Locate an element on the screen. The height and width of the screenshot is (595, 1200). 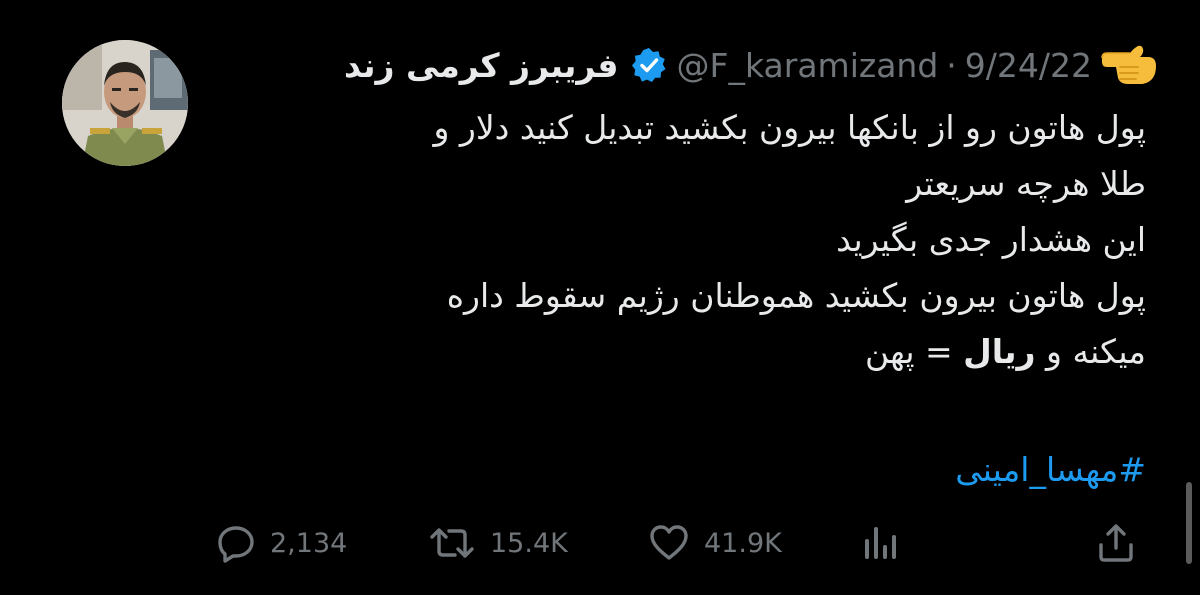
like-button: 41.9K is located at coordinates (715, 543).